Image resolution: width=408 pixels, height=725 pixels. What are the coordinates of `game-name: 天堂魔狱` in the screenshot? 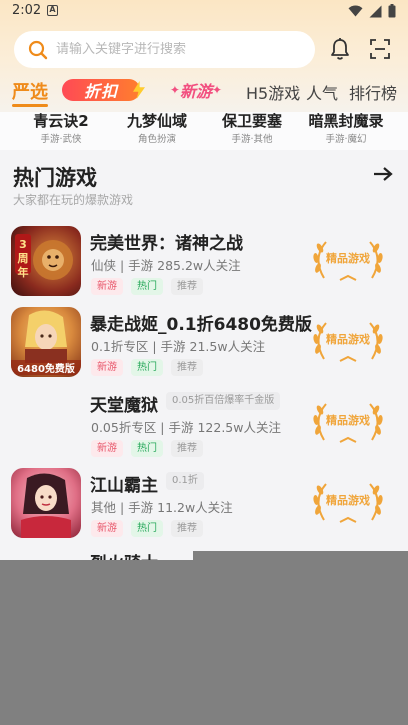 It's located at (124, 406).